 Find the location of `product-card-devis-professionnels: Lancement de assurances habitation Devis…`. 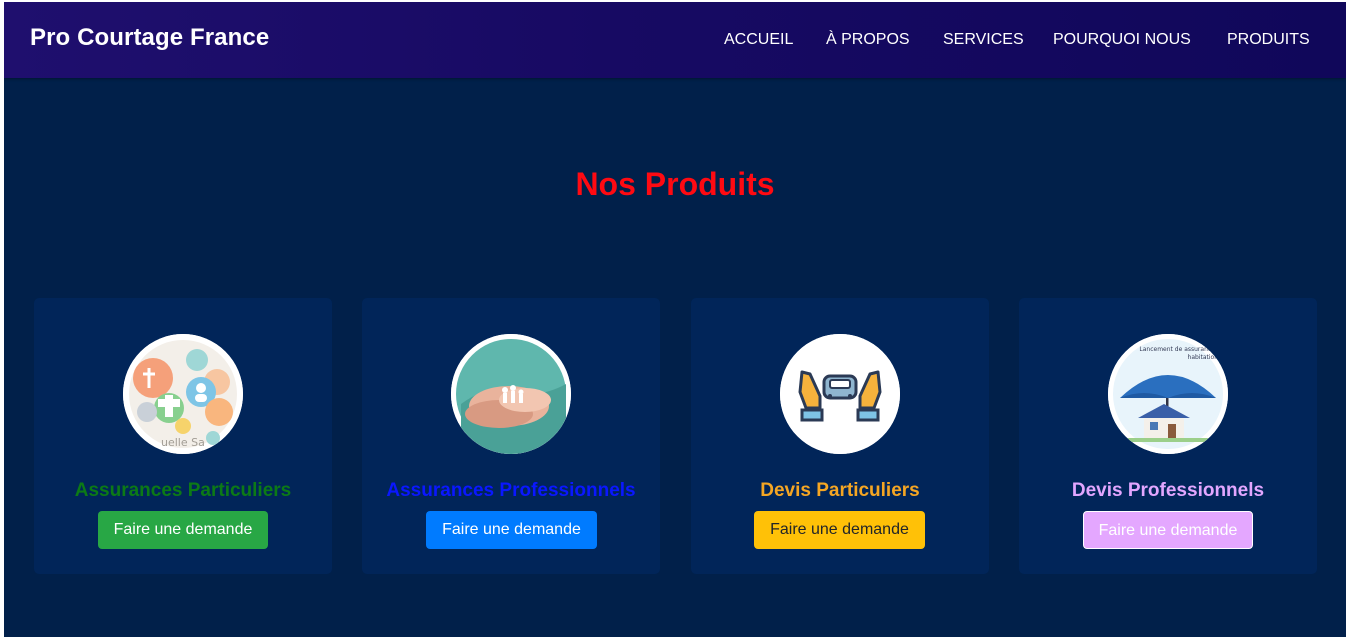

product-card-devis-professionnels: Lancement de assurances habitation Devis… is located at coordinates (1168, 436).